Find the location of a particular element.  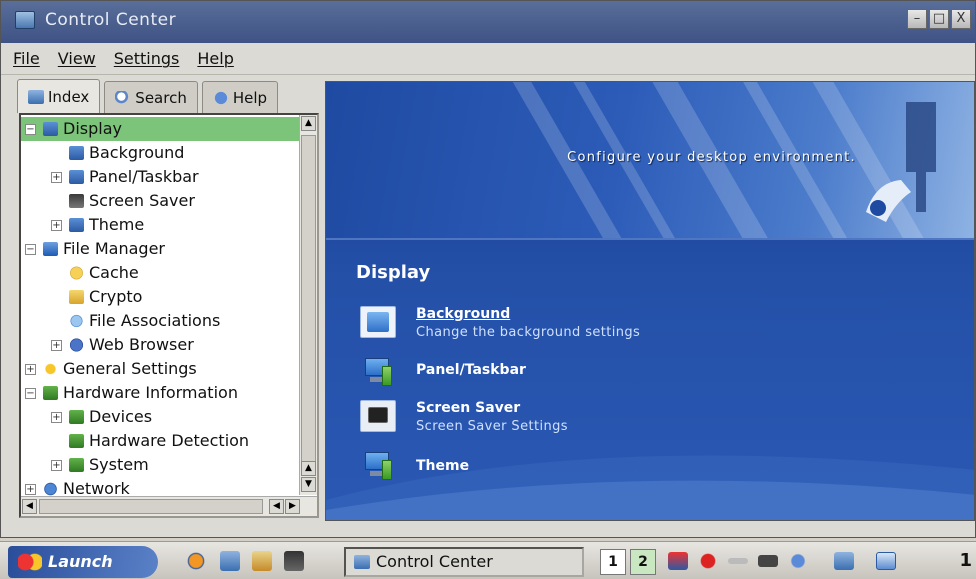

display-tray-icon is located at coordinates (844, 561).